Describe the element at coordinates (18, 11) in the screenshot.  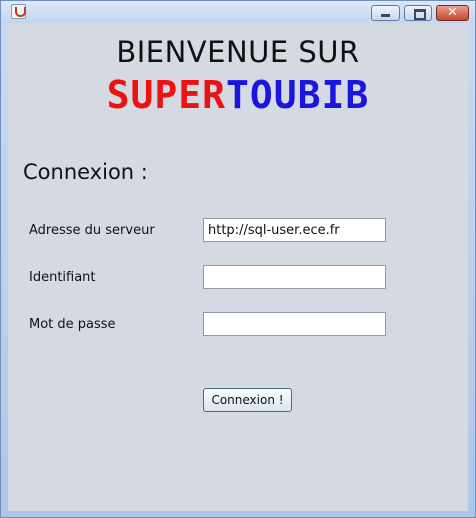
I see `java-app-icon` at that location.